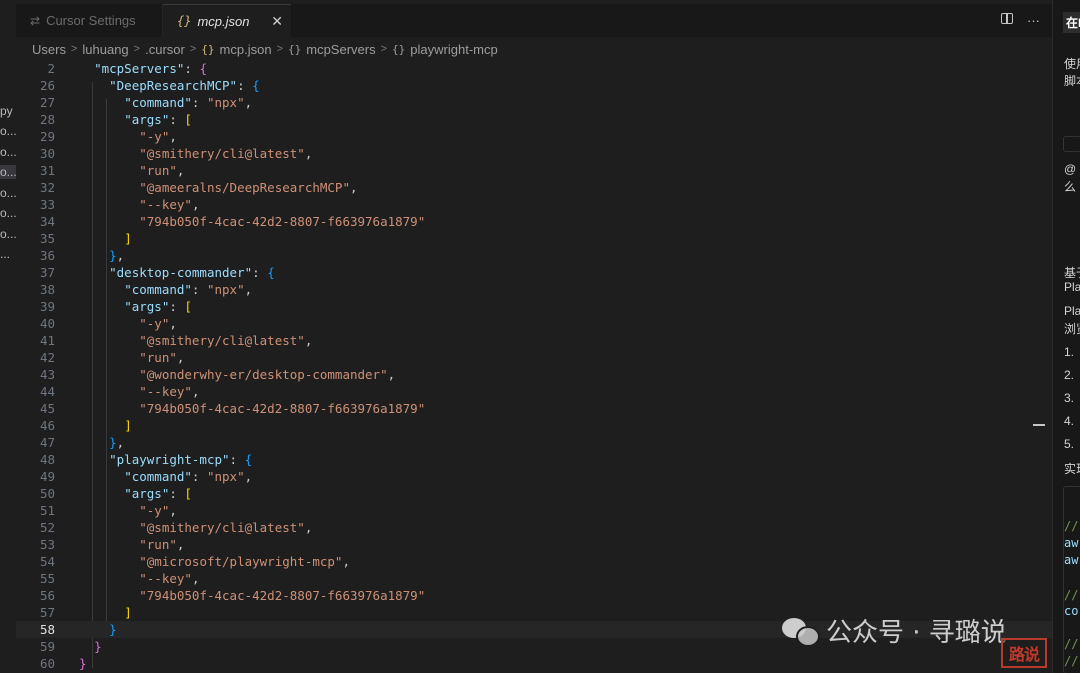  I want to click on code-line: 32 "@ameeralns/DeepResearchMCP",, so click(534, 187).